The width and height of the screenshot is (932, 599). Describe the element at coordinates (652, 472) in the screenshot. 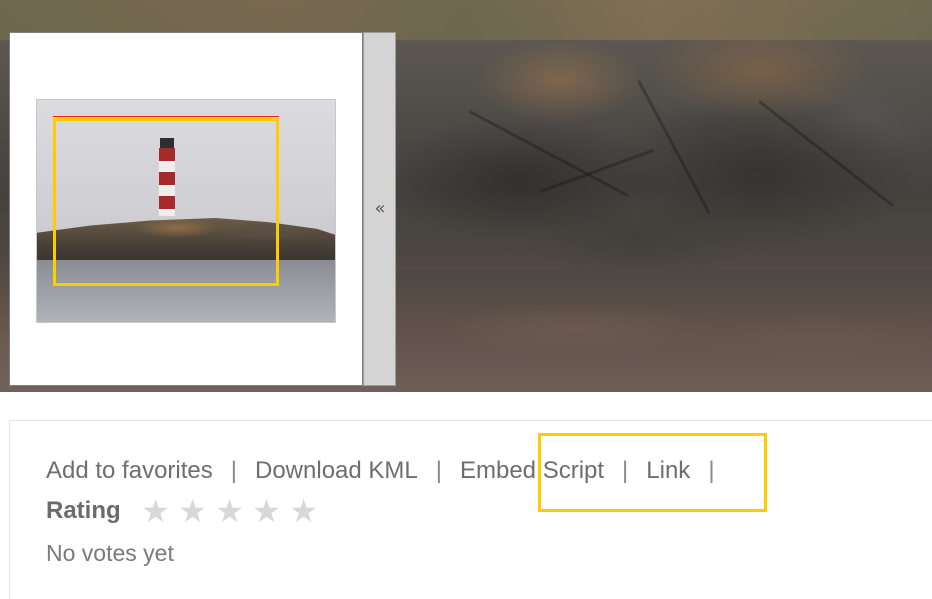

I see `embed-script-highlight` at that location.